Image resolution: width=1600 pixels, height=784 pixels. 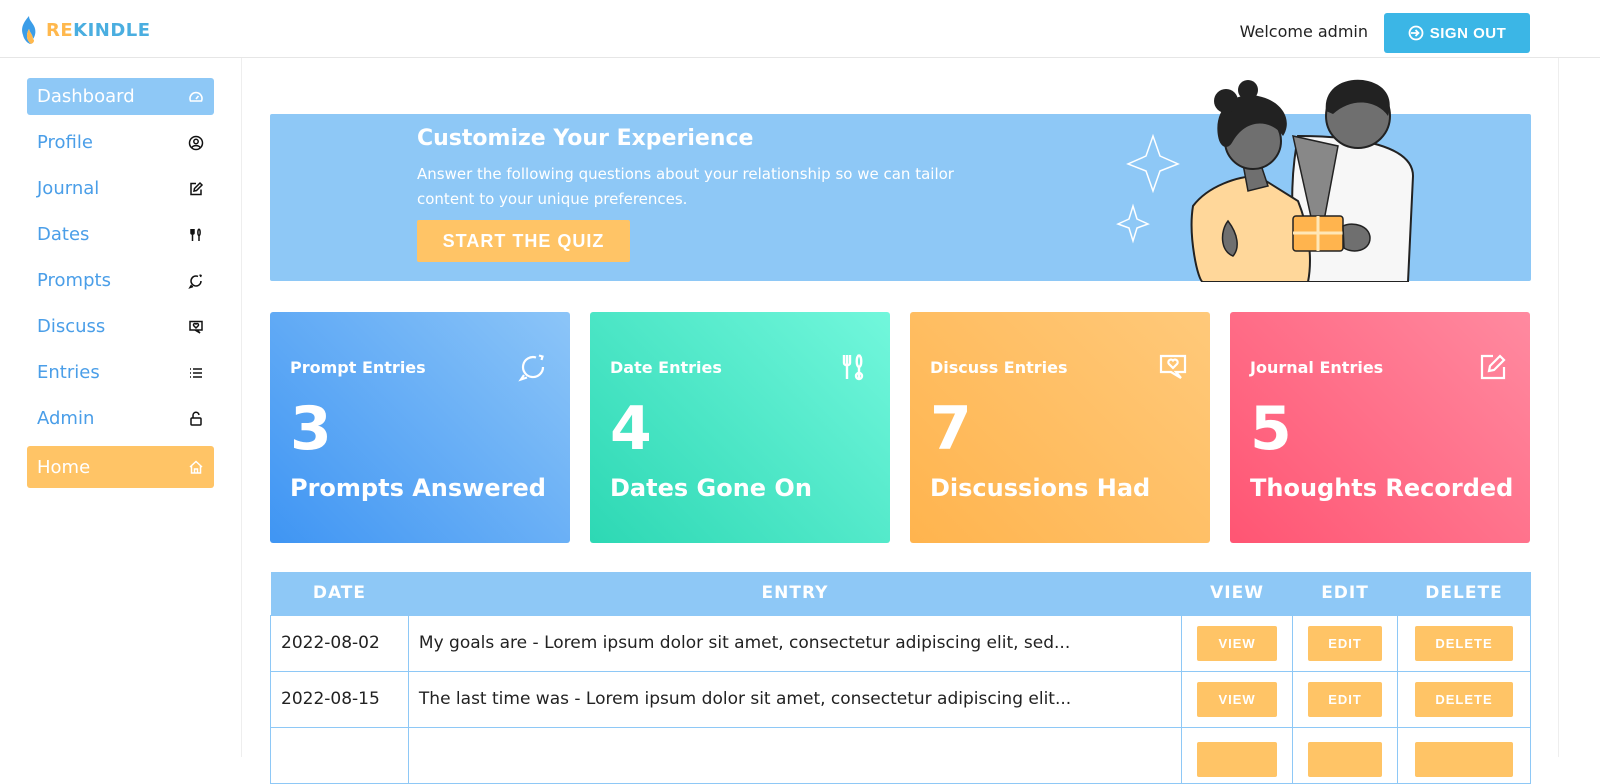 What do you see at coordinates (1060, 427) in the screenshot?
I see `discuss-entries-card: Discuss Entries 7 Discussions Had` at bounding box center [1060, 427].